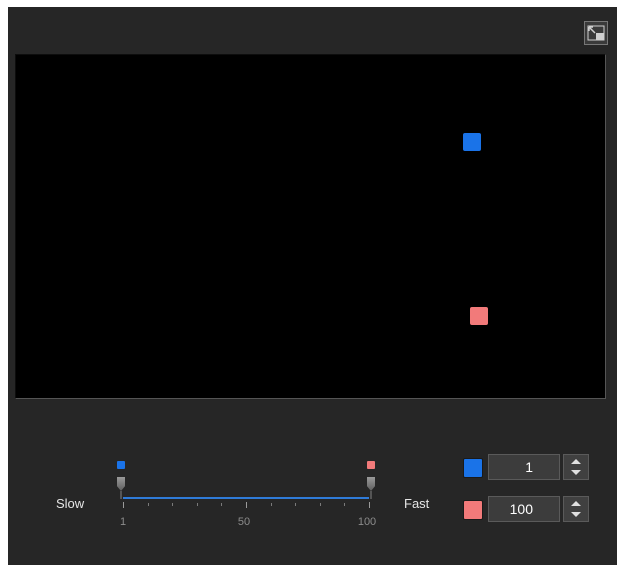 The image size is (625, 573). I want to click on high-speed-stepper, so click(576, 509).